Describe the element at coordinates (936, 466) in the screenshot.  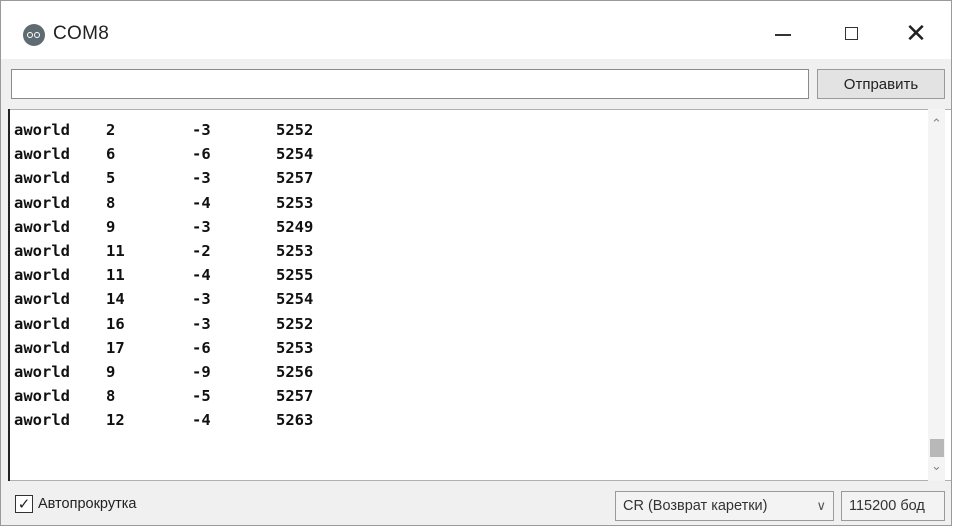
I see `scroll-down-icon: ⌄` at that location.